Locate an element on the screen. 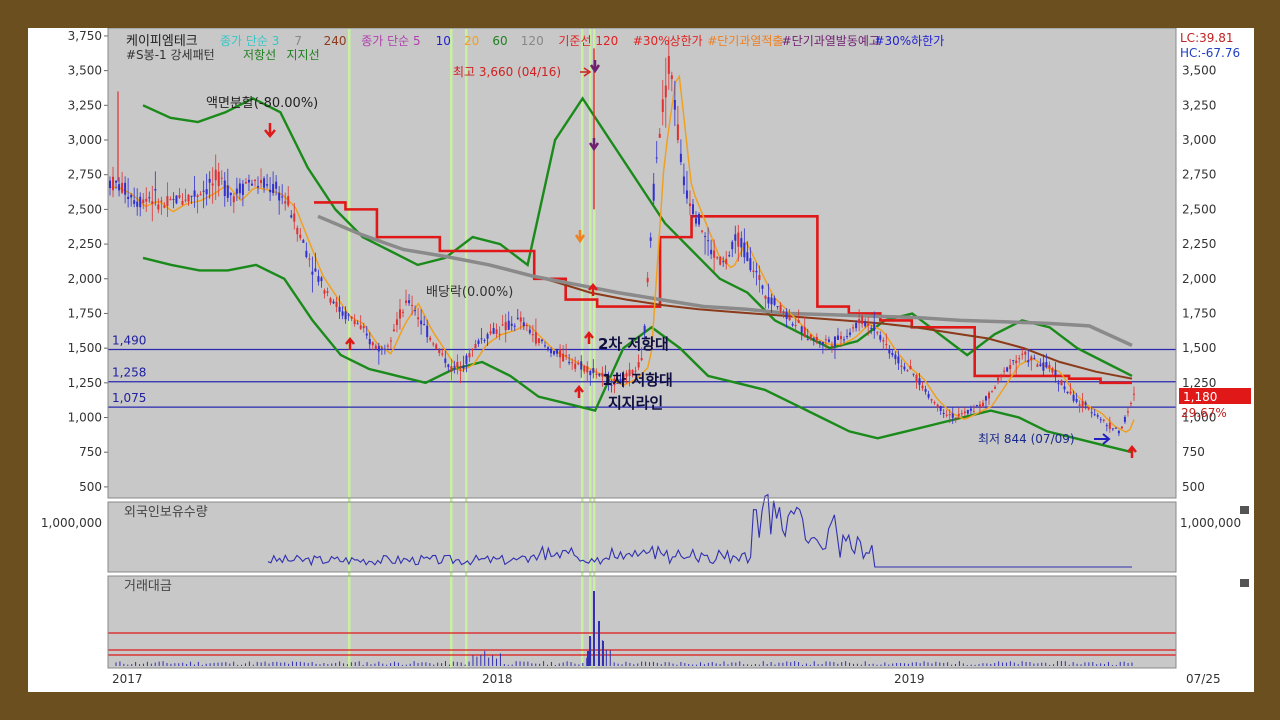  y-tick-left: 1,500 is located at coordinates (85, 348).